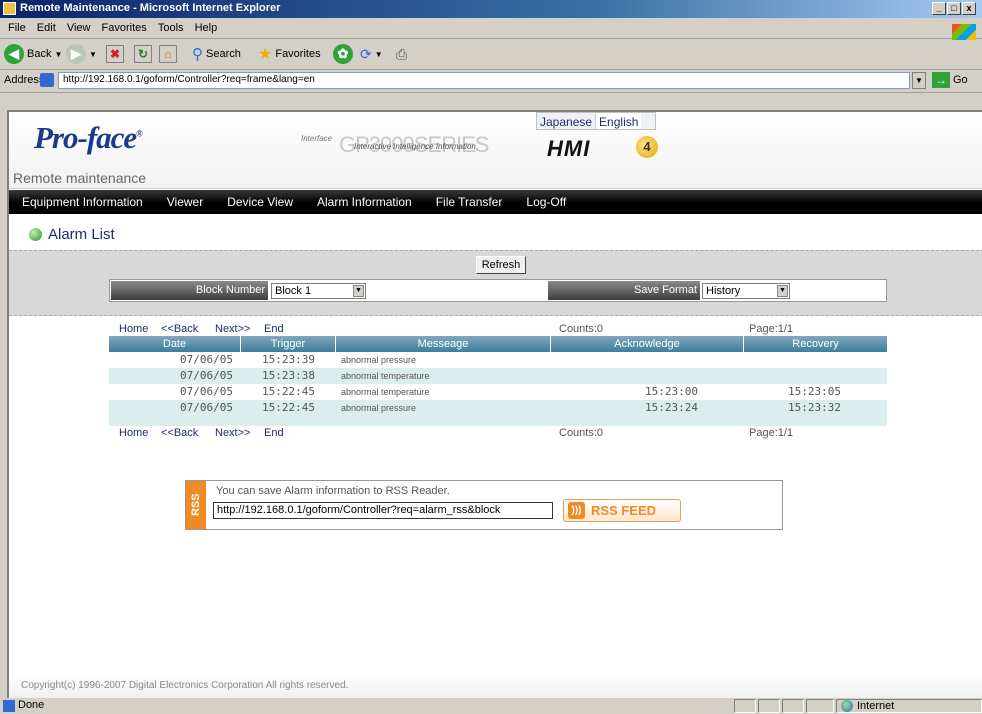  Describe the element at coordinates (366, 53) in the screenshot. I see `history-icon: ⟳` at that location.